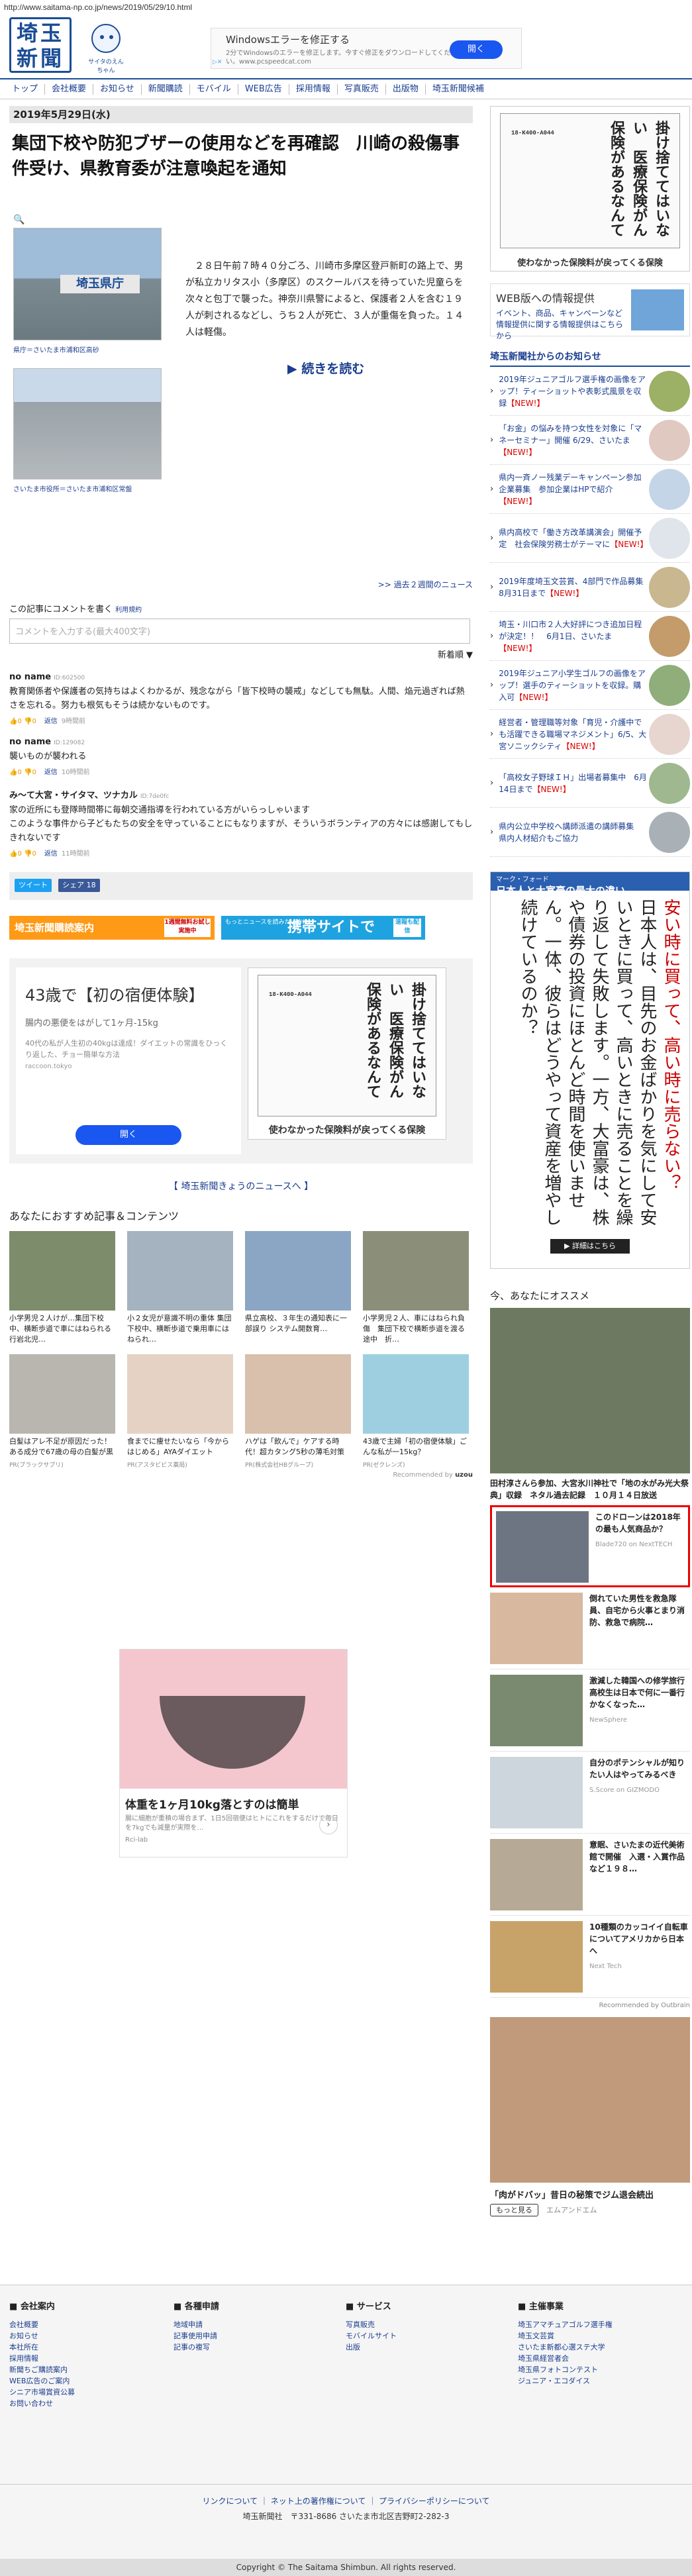  I want to click on gym-ad-more-button: もっと見る, so click(514, 2210).